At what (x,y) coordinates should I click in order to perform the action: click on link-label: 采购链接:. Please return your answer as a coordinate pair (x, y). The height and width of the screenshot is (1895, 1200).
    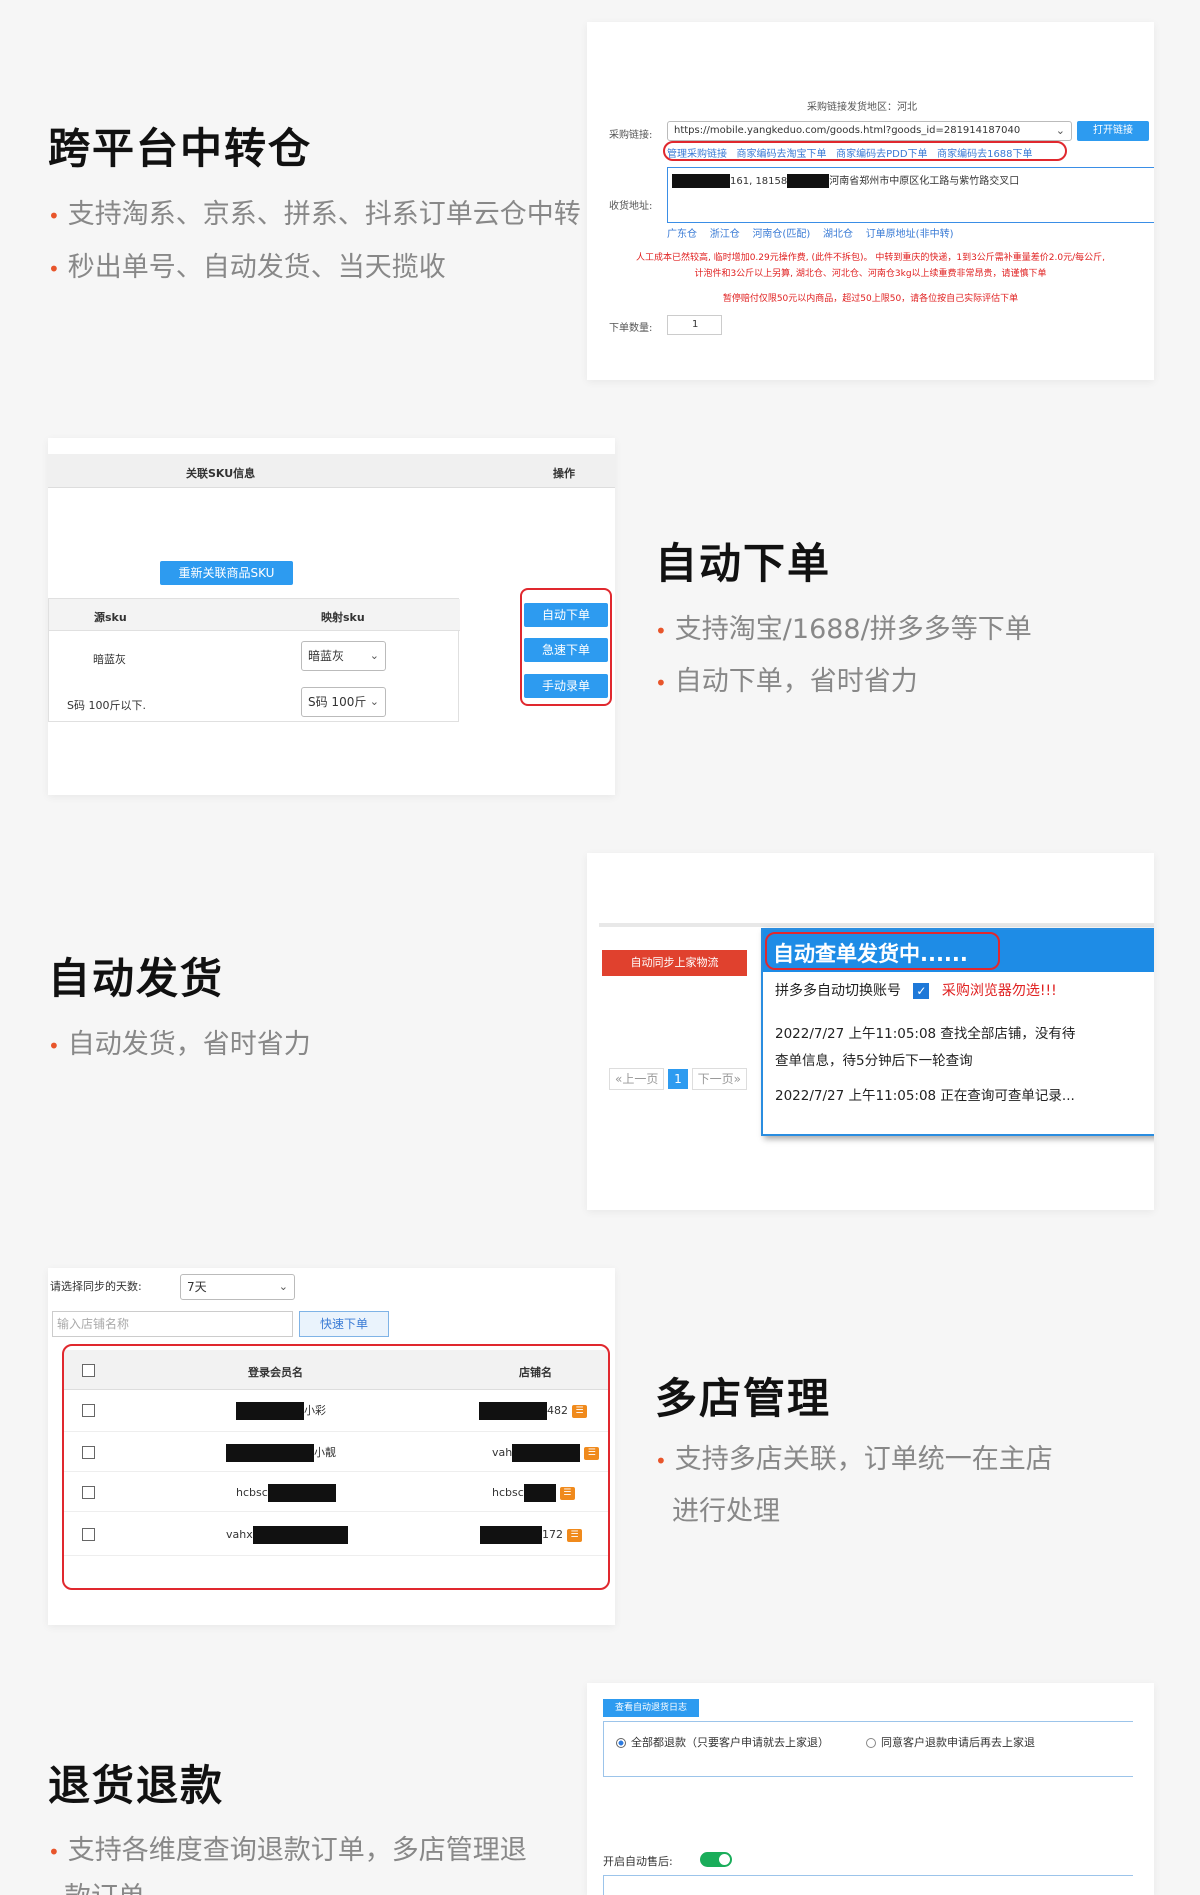
    Looking at the image, I should click on (631, 135).